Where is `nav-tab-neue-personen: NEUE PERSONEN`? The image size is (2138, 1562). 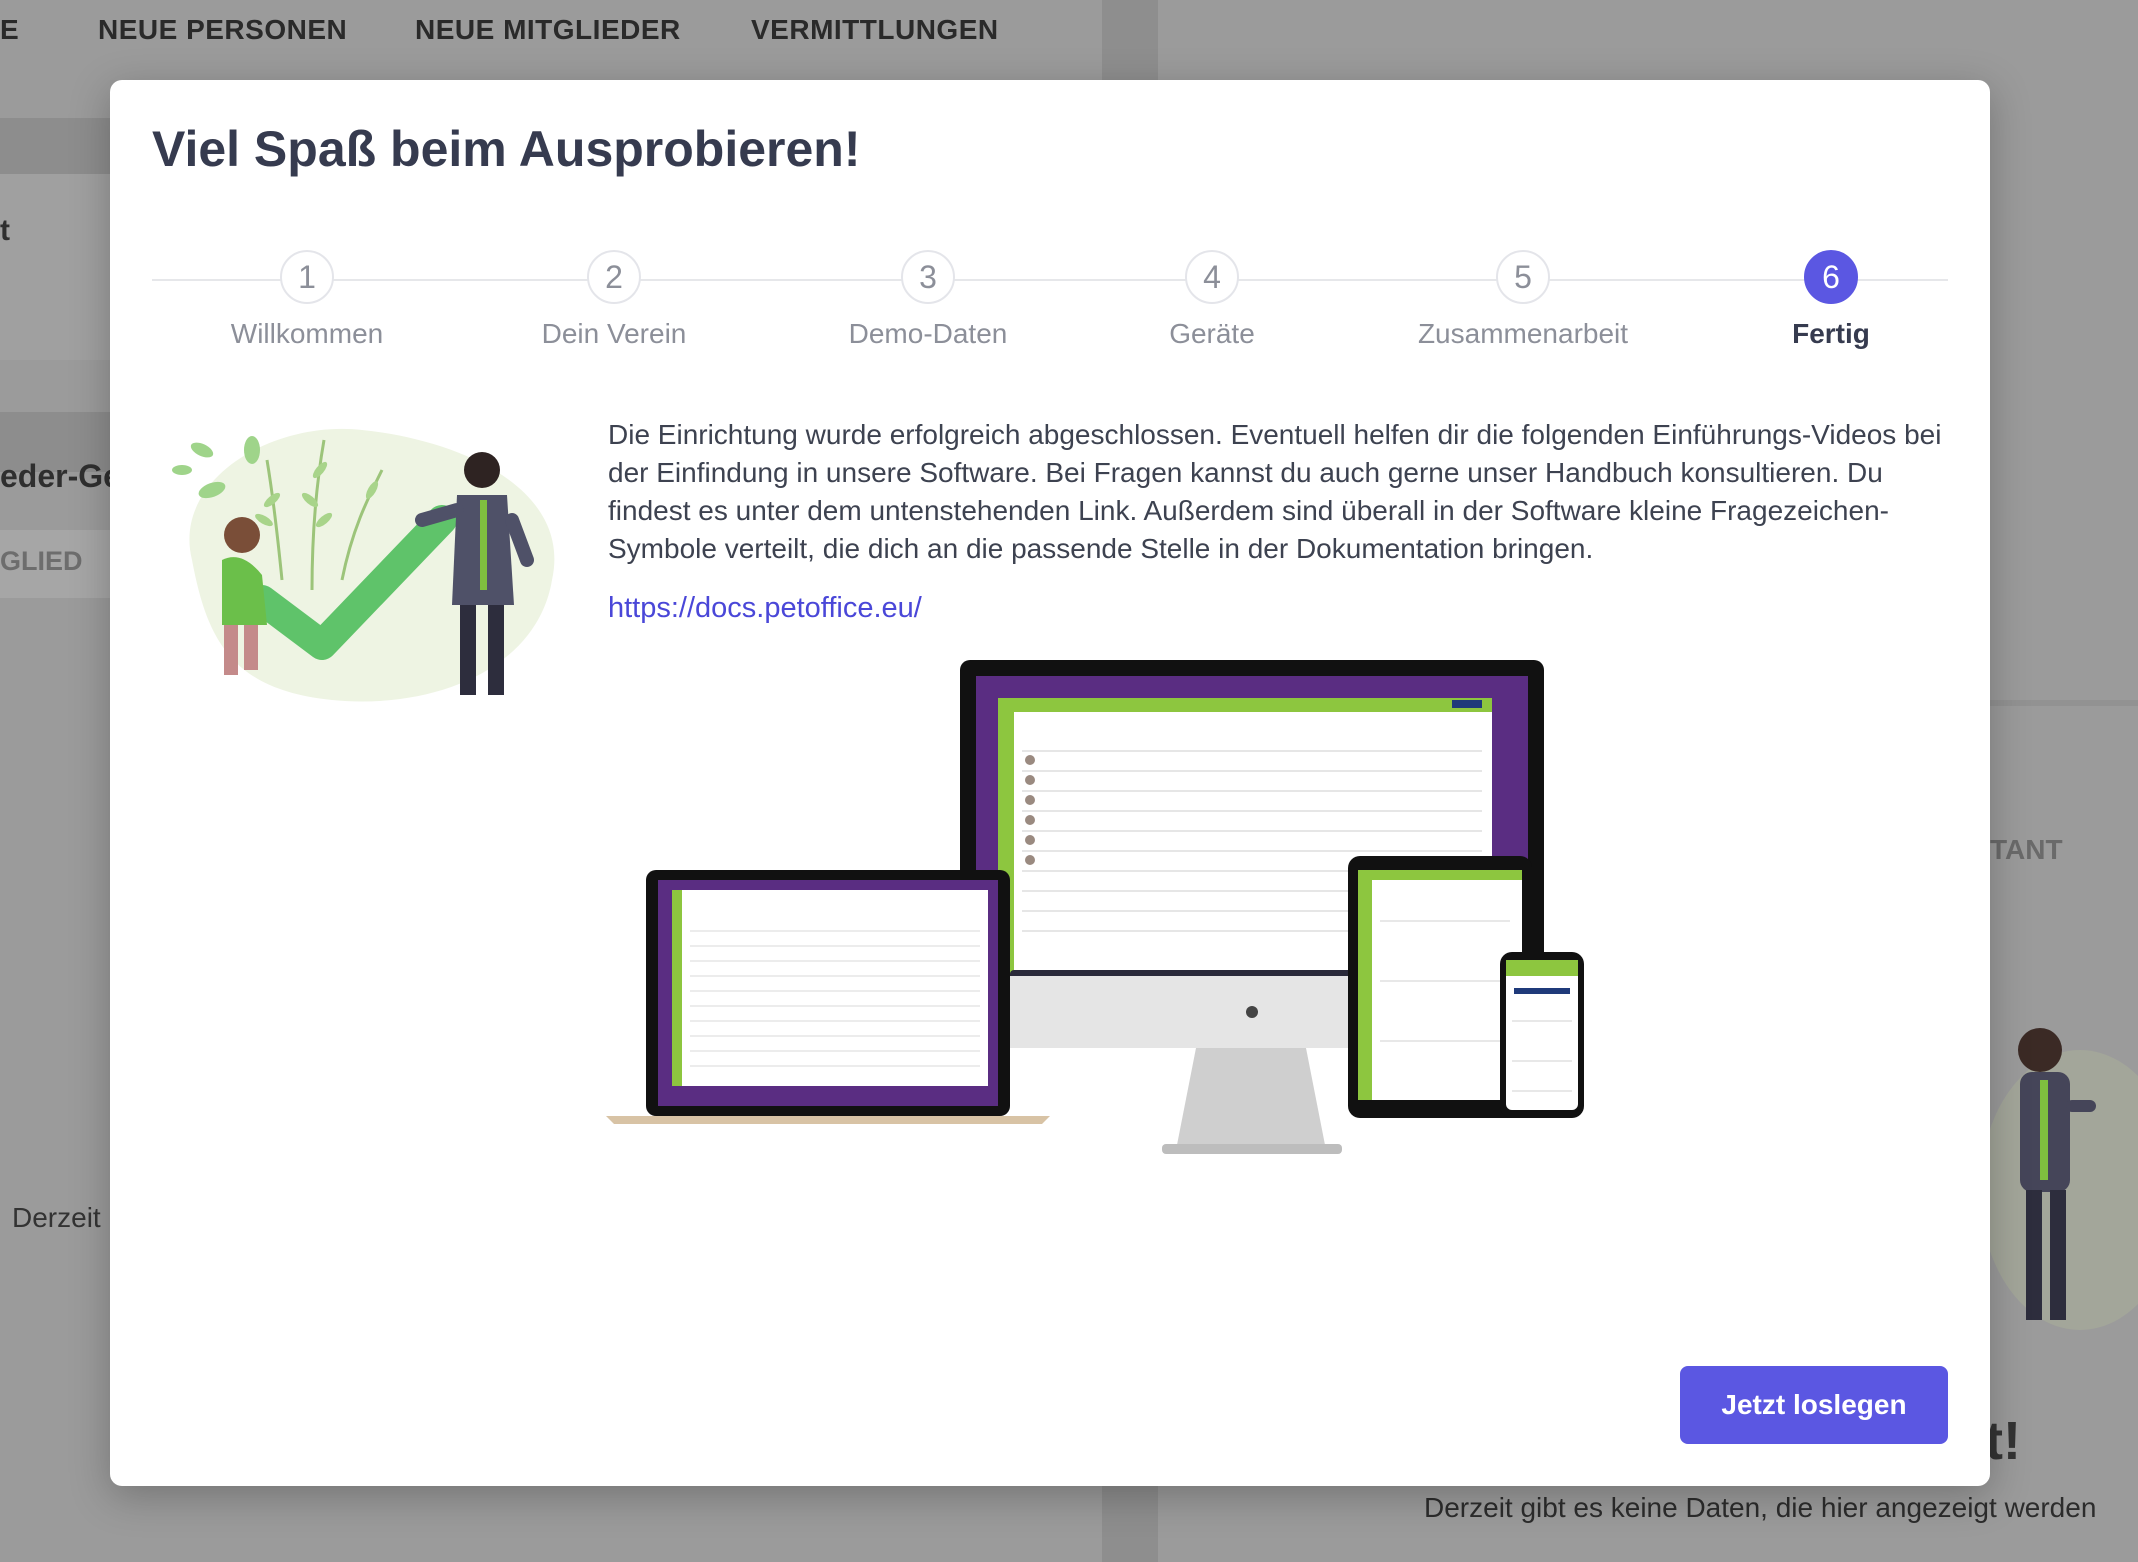
nav-tab-neue-personen: NEUE PERSONEN is located at coordinates (223, 29).